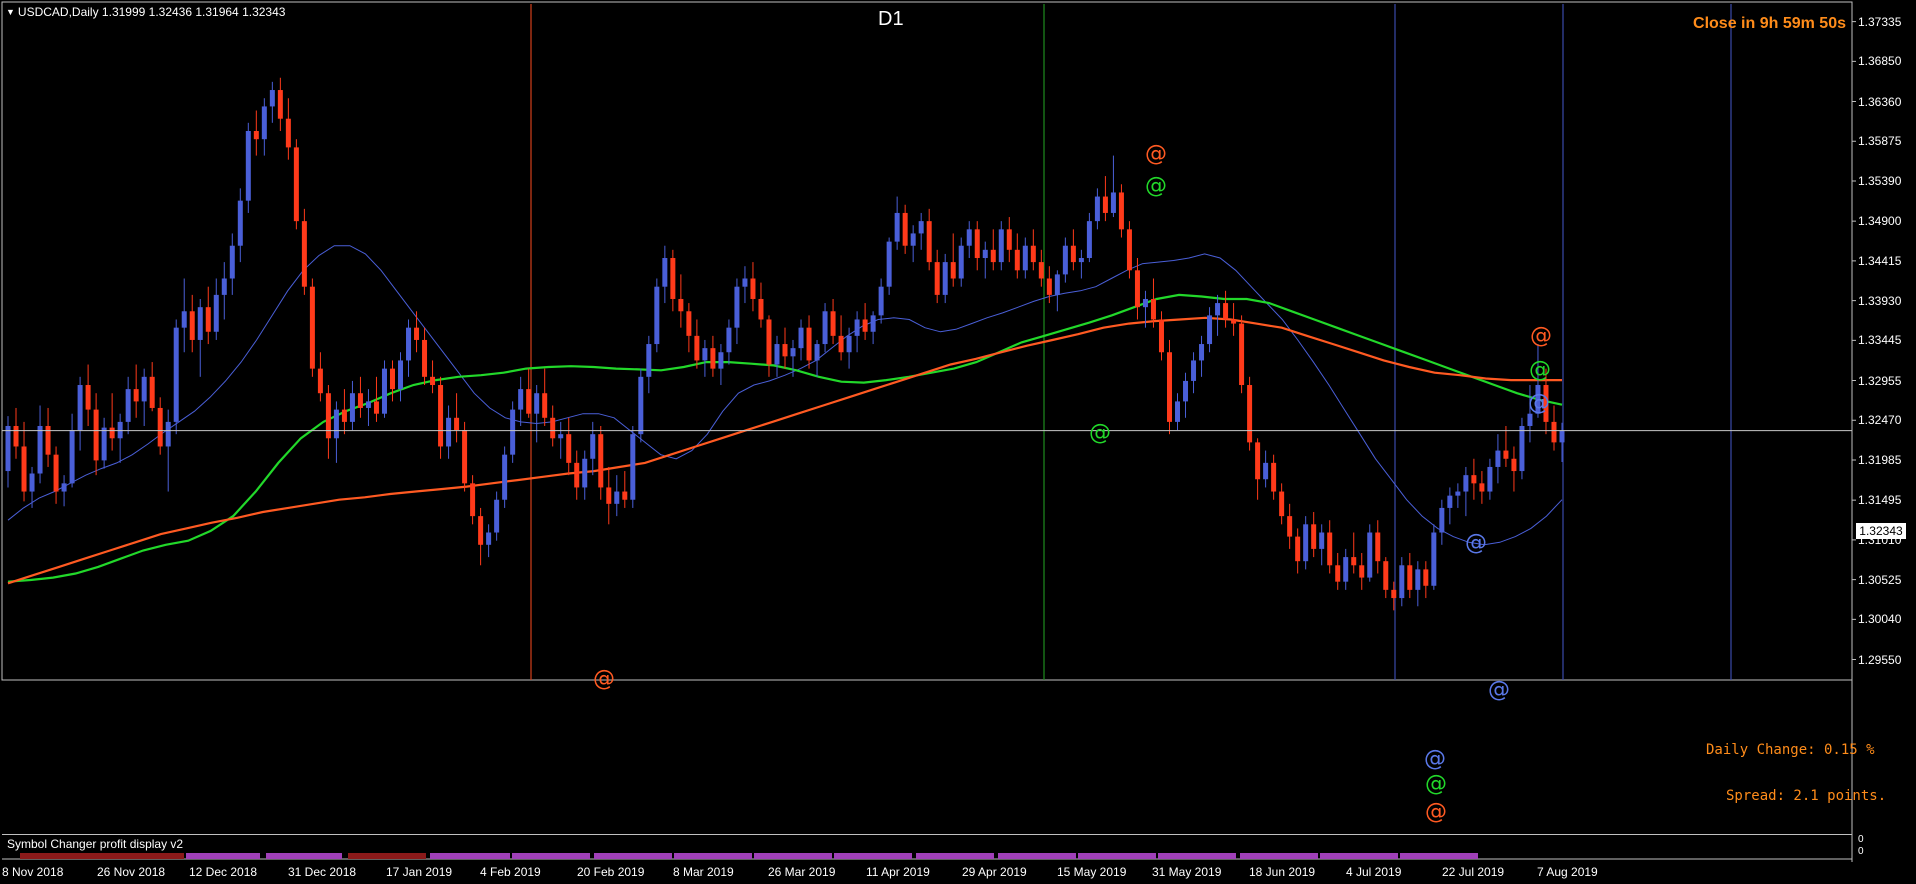 The image size is (1916, 884). What do you see at coordinates (1374, 872) in the screenshot?
I see `date-tick-label: 4 Jul 2019` at bounding box center [1374, 872].